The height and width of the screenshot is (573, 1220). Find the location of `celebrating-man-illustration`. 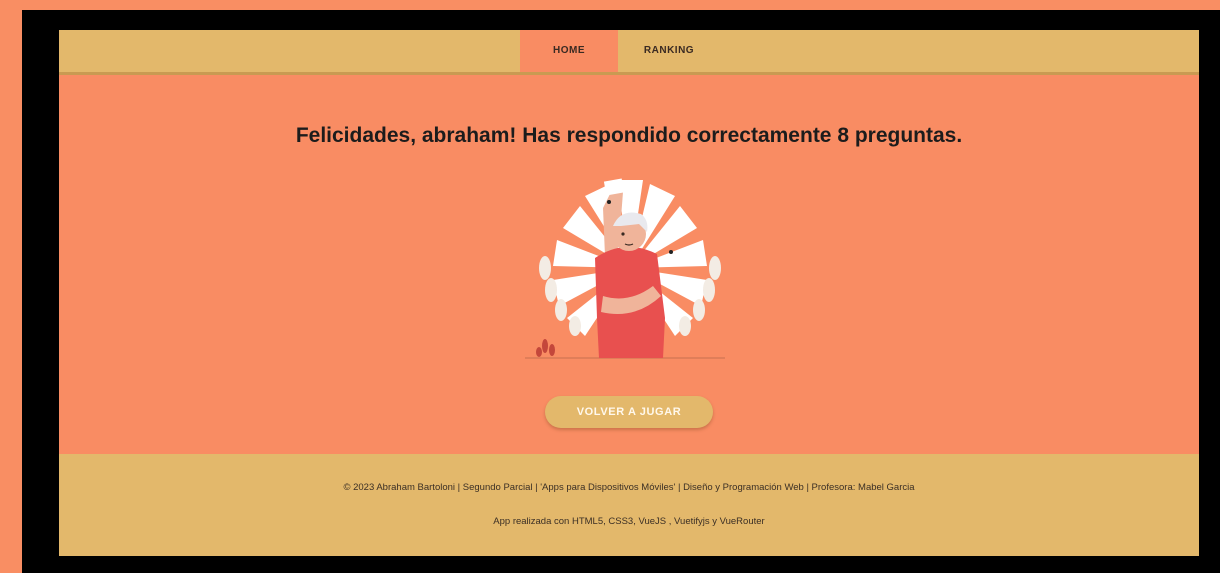

celebrating-man-illustration is located at coordinates (630, 265).